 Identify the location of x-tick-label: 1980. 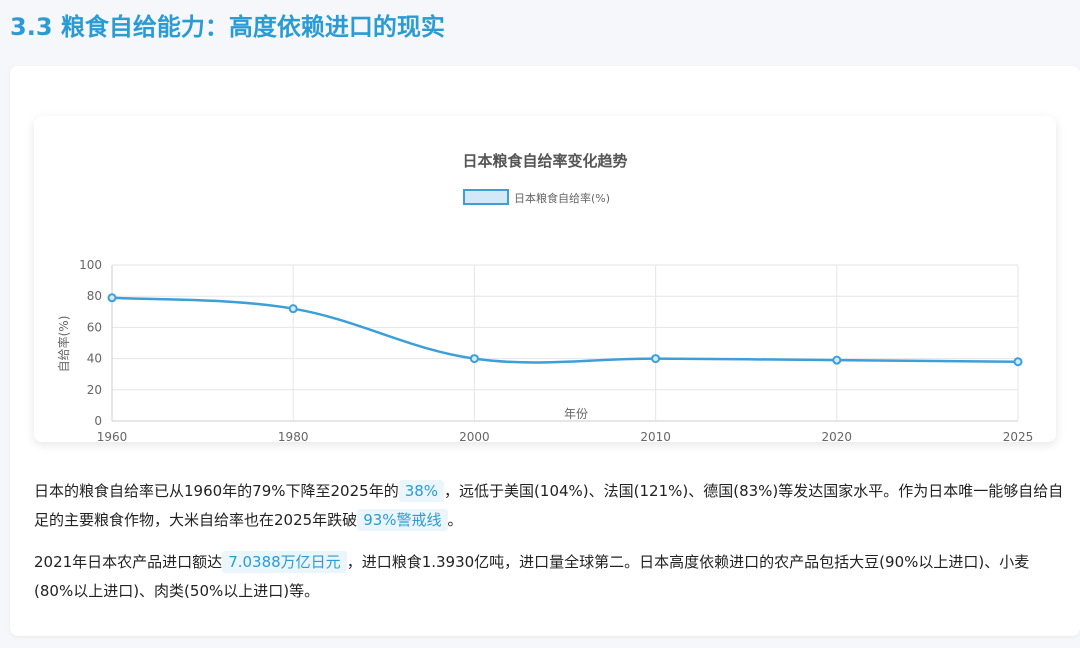
(293, 436).